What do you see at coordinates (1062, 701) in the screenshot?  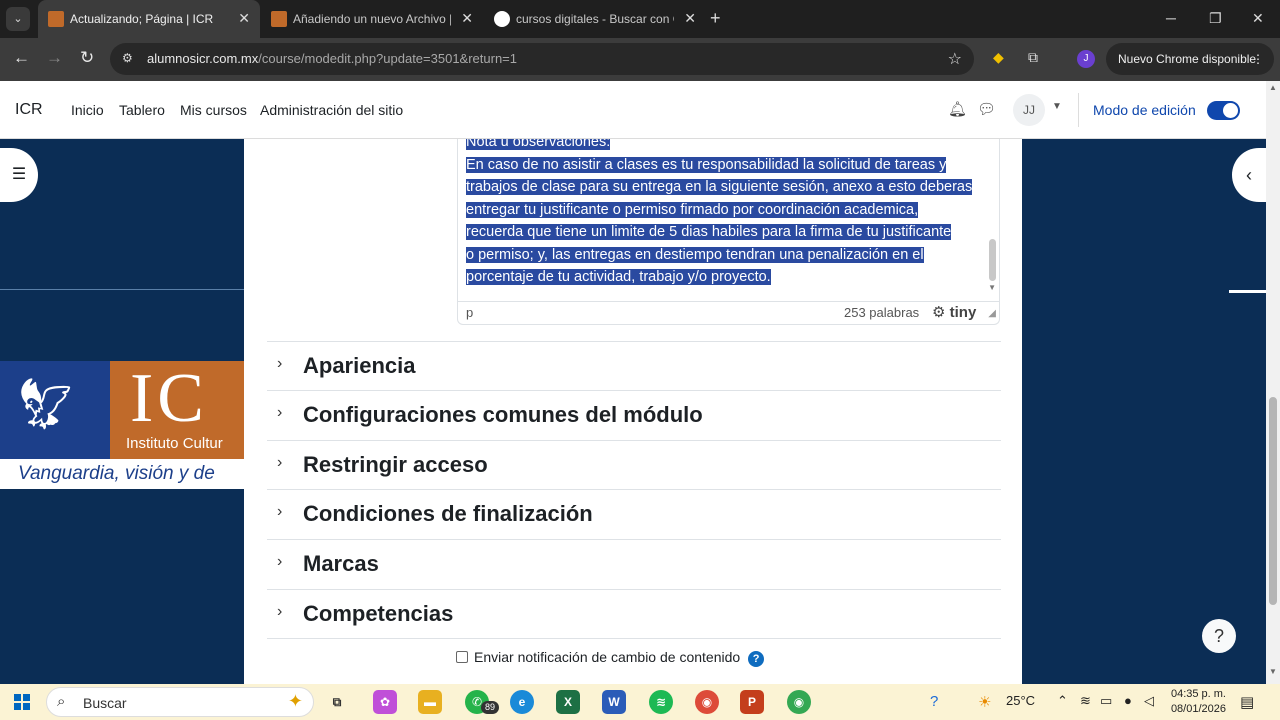 I see `tray-chevron-up-icon: ⌃` at bounding box center [1062, 701].